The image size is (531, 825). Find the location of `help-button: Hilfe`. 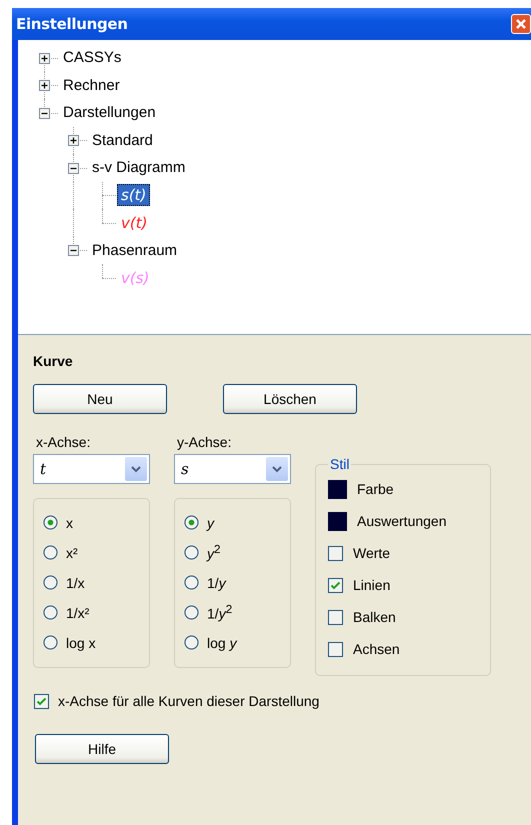

help-button: Hilfe is located at coordinates (102, 749).